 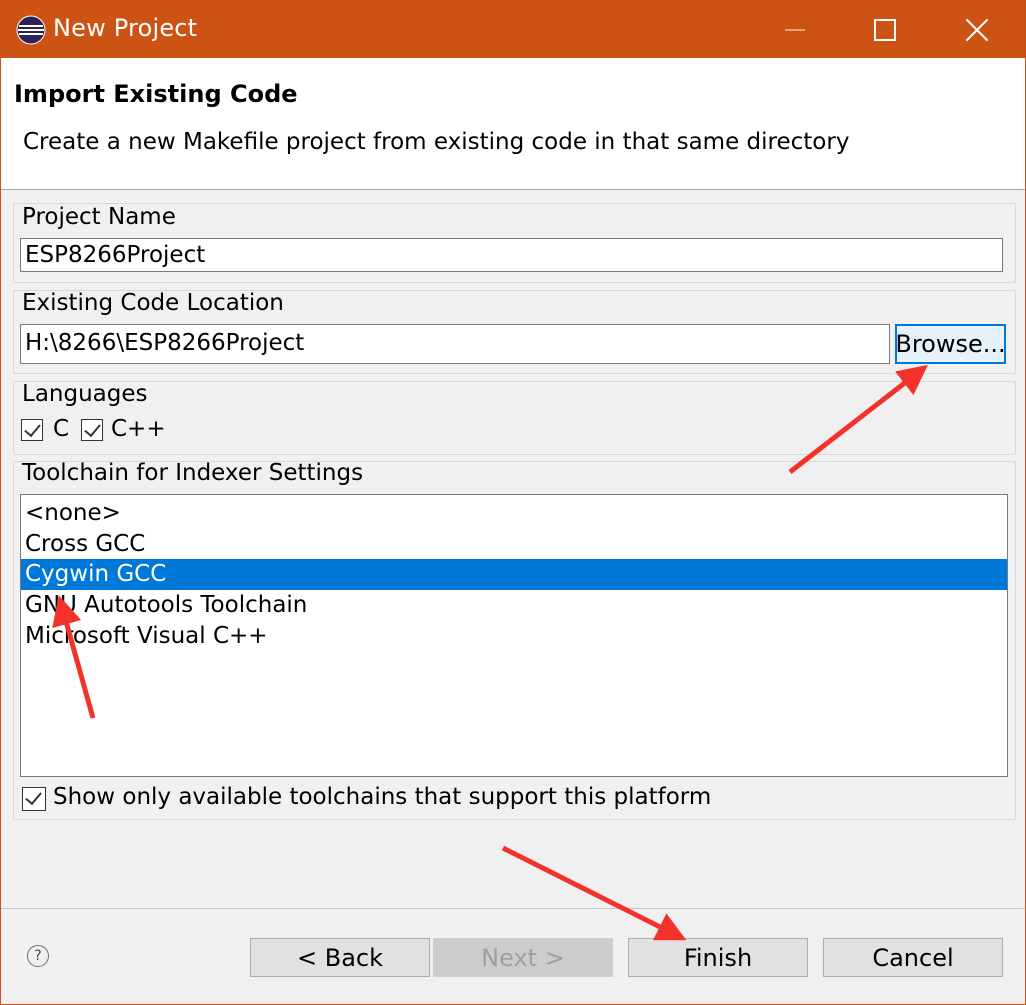 I want to click on minimize-icon, so click(x=795, y=29).